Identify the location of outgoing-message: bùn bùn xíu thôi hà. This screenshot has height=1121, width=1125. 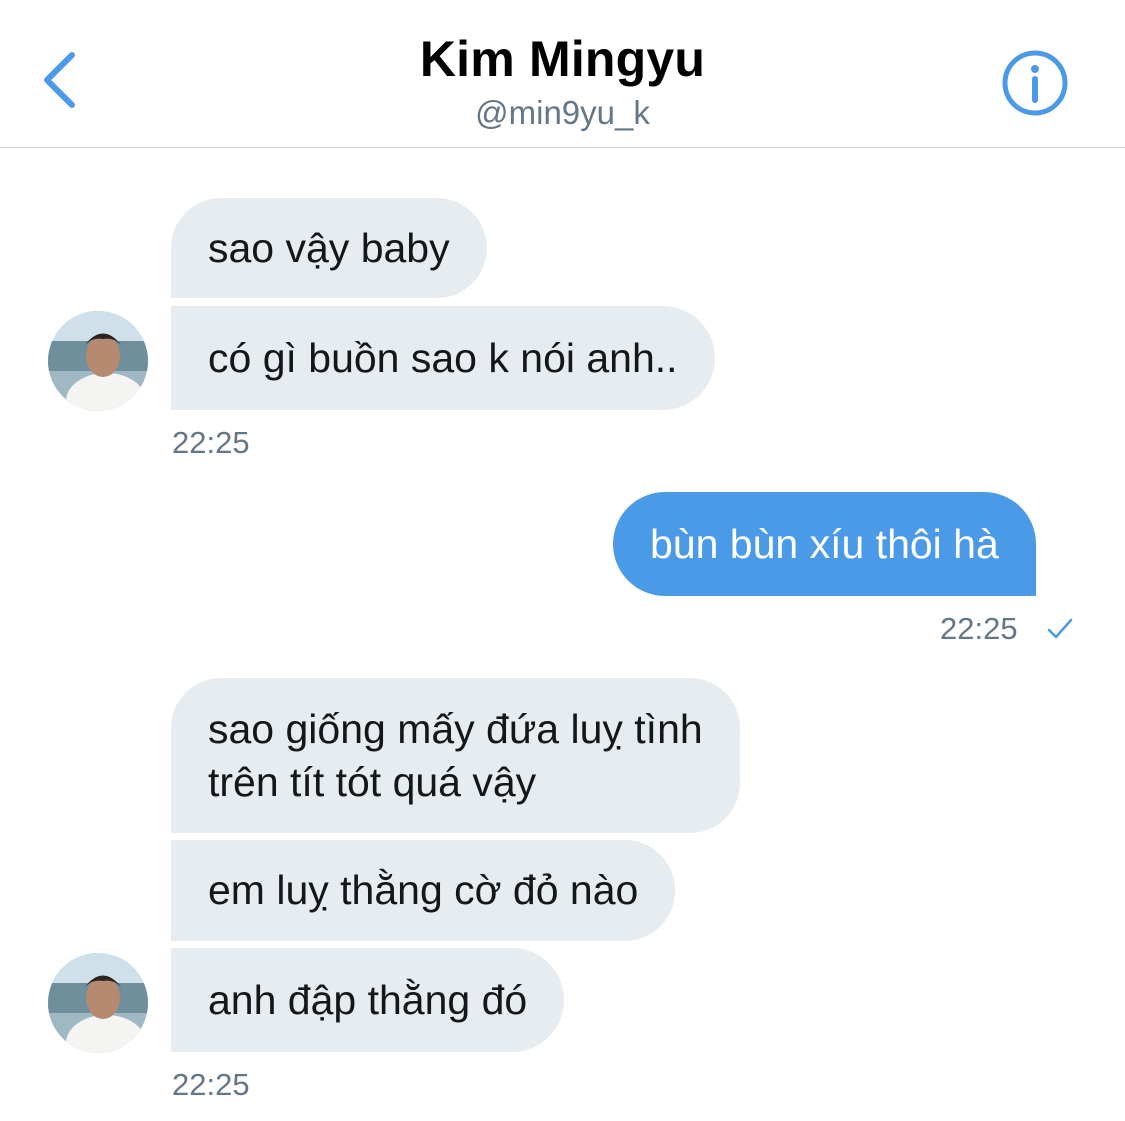
(824, 544).